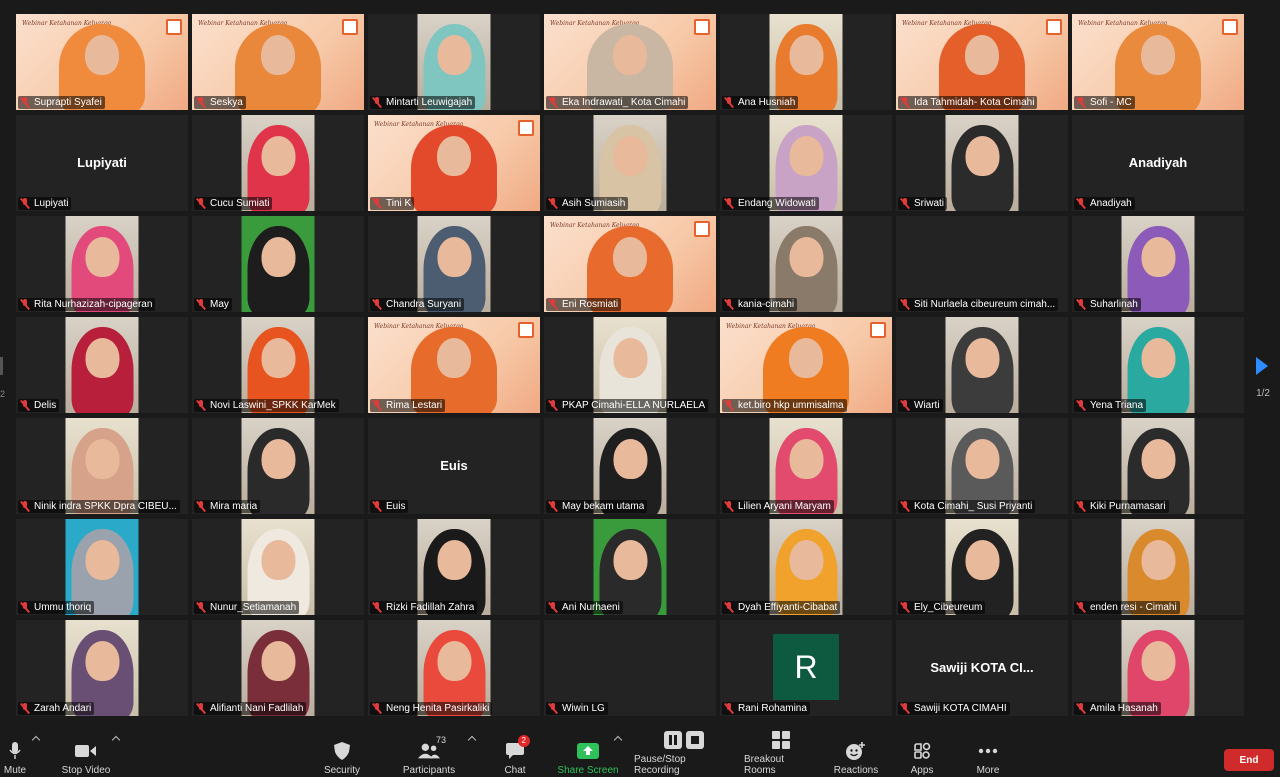  What do you see at coordinates (974, 102) in the screenshot?
I see `participant-name: Ida Tahmidah- Kota Cimahi` at bounding box center [974, 102].